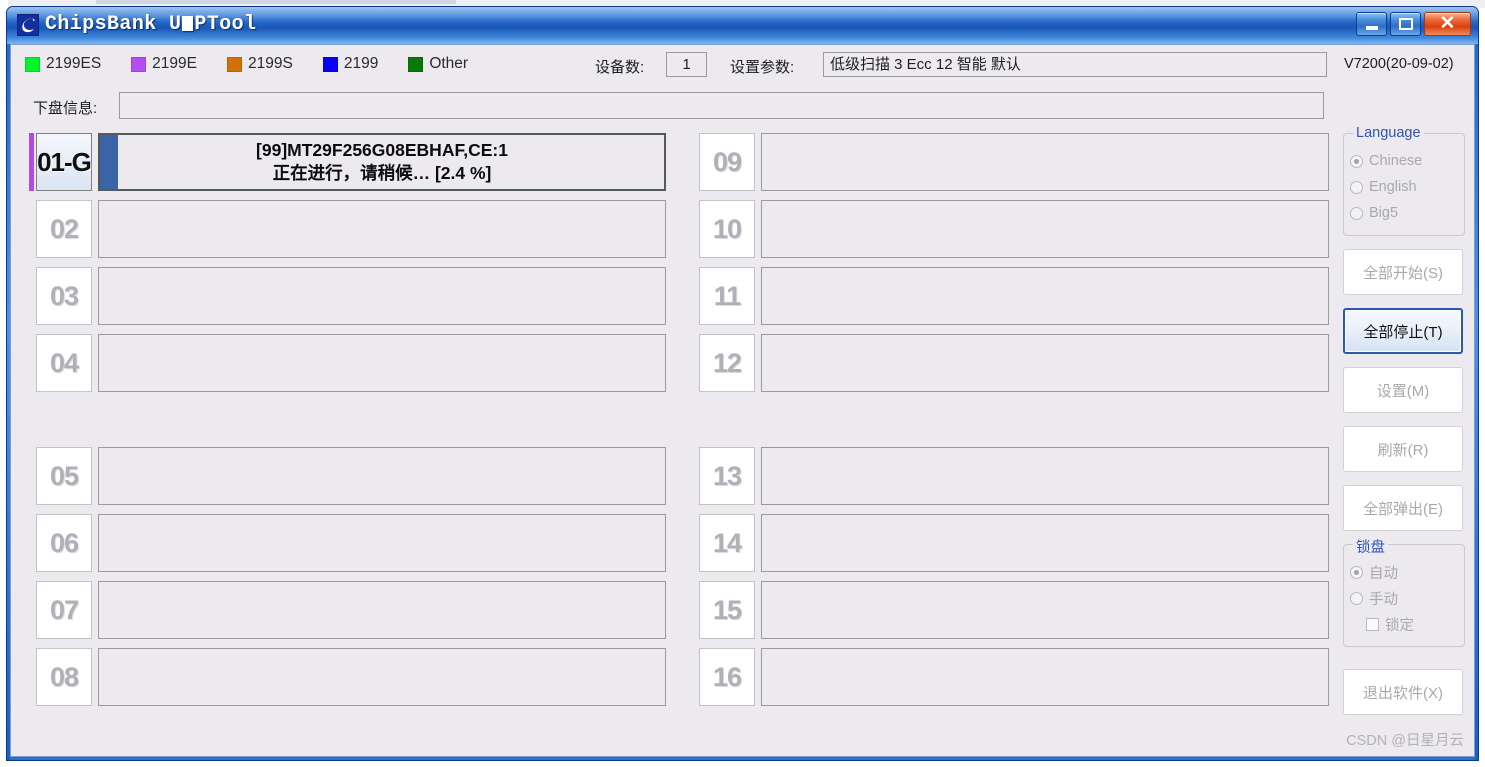 Image resolution: width=1485 pixels, height=767 pixels. I want to click on device-slot: 04, so click(347, 363).